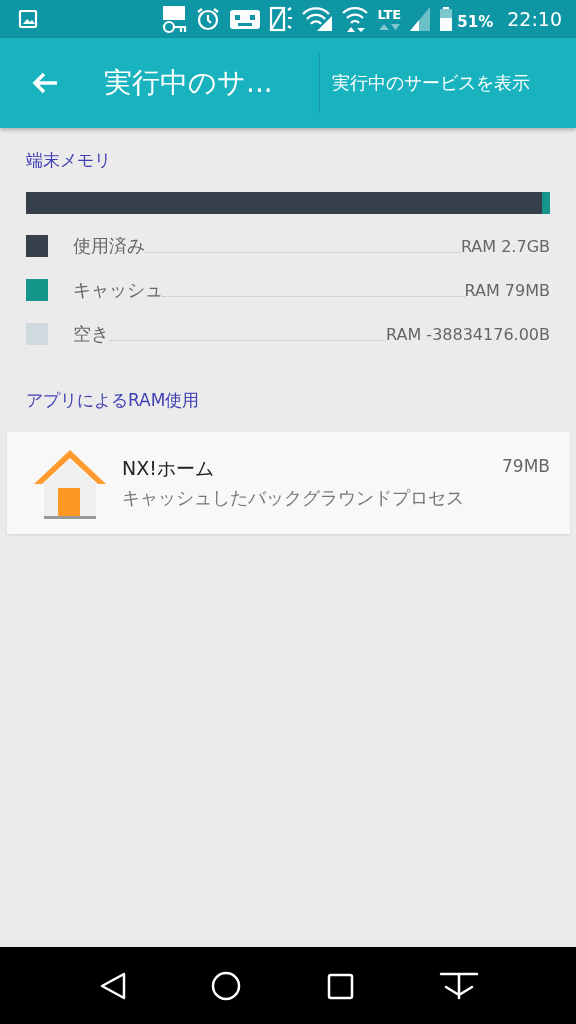  What do you see at coordinates (174, 19) in the screenshot?
I see `key-icon` at bounding box center [174, 19].